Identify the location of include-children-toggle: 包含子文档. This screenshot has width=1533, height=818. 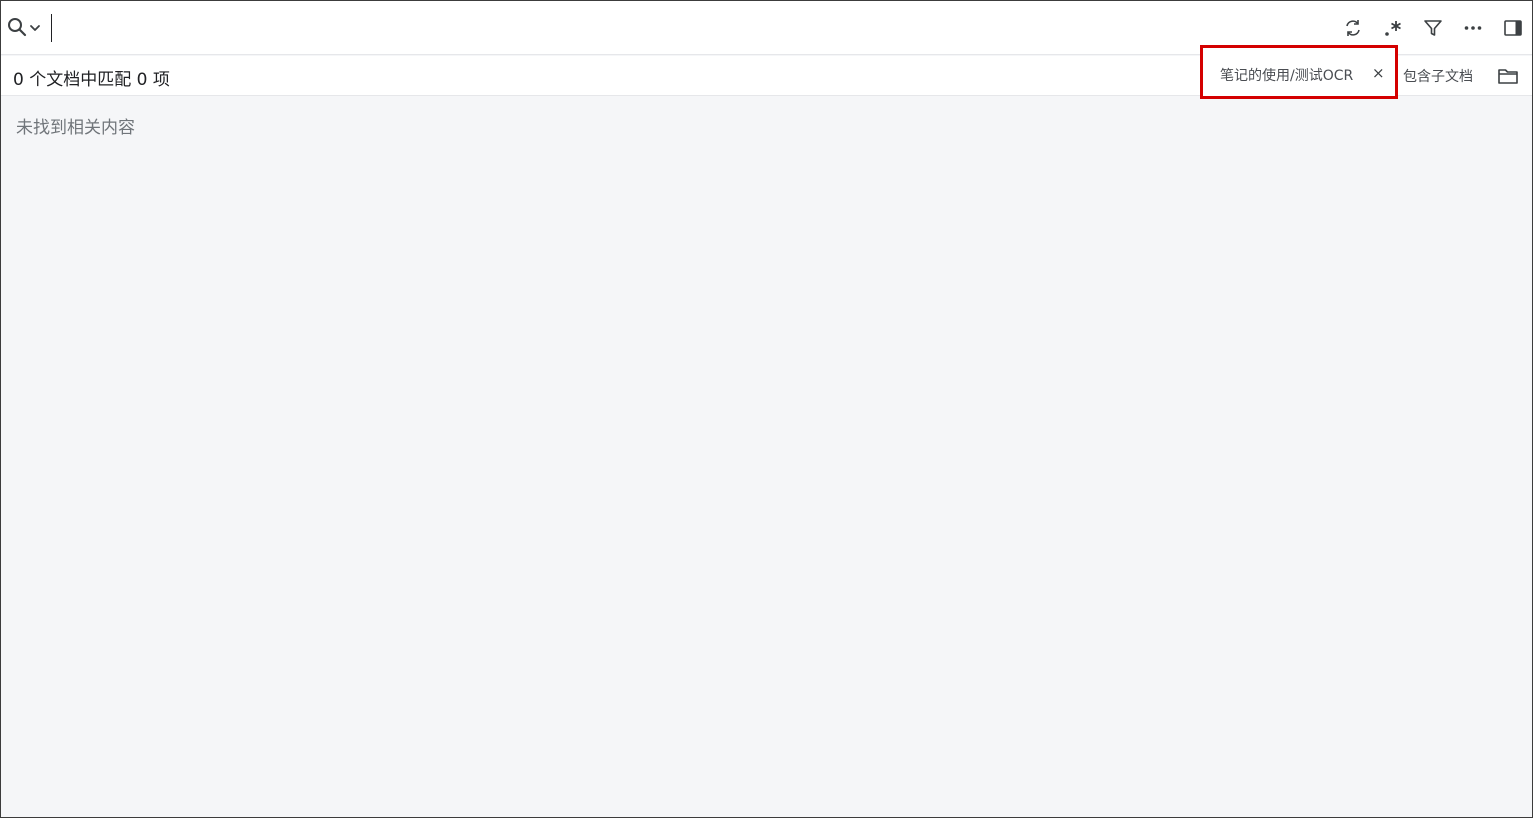
(1438, 76).